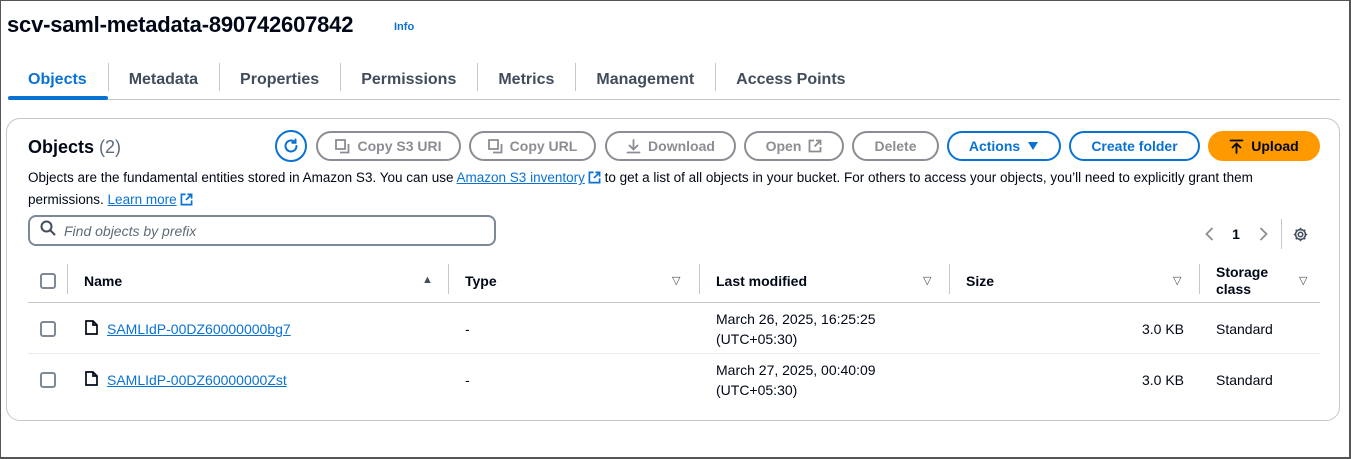 The width and height of the screenshot is (1351, 459). I want to click on column-header-name: Name, so click(258, 280).